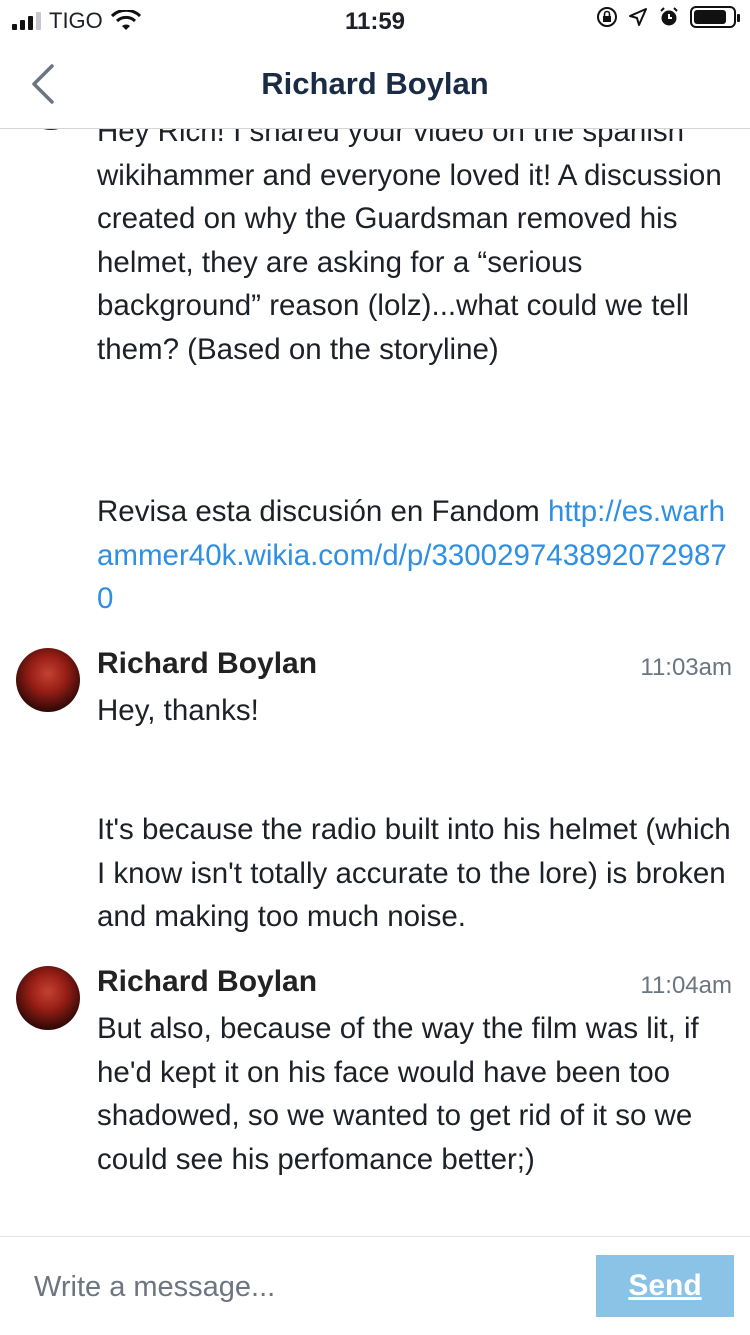  Describe the element at coordinates (322, 511) in the screenshot. I see `message-link-prefix: Revisa esta discusión en Fandom` at that location.